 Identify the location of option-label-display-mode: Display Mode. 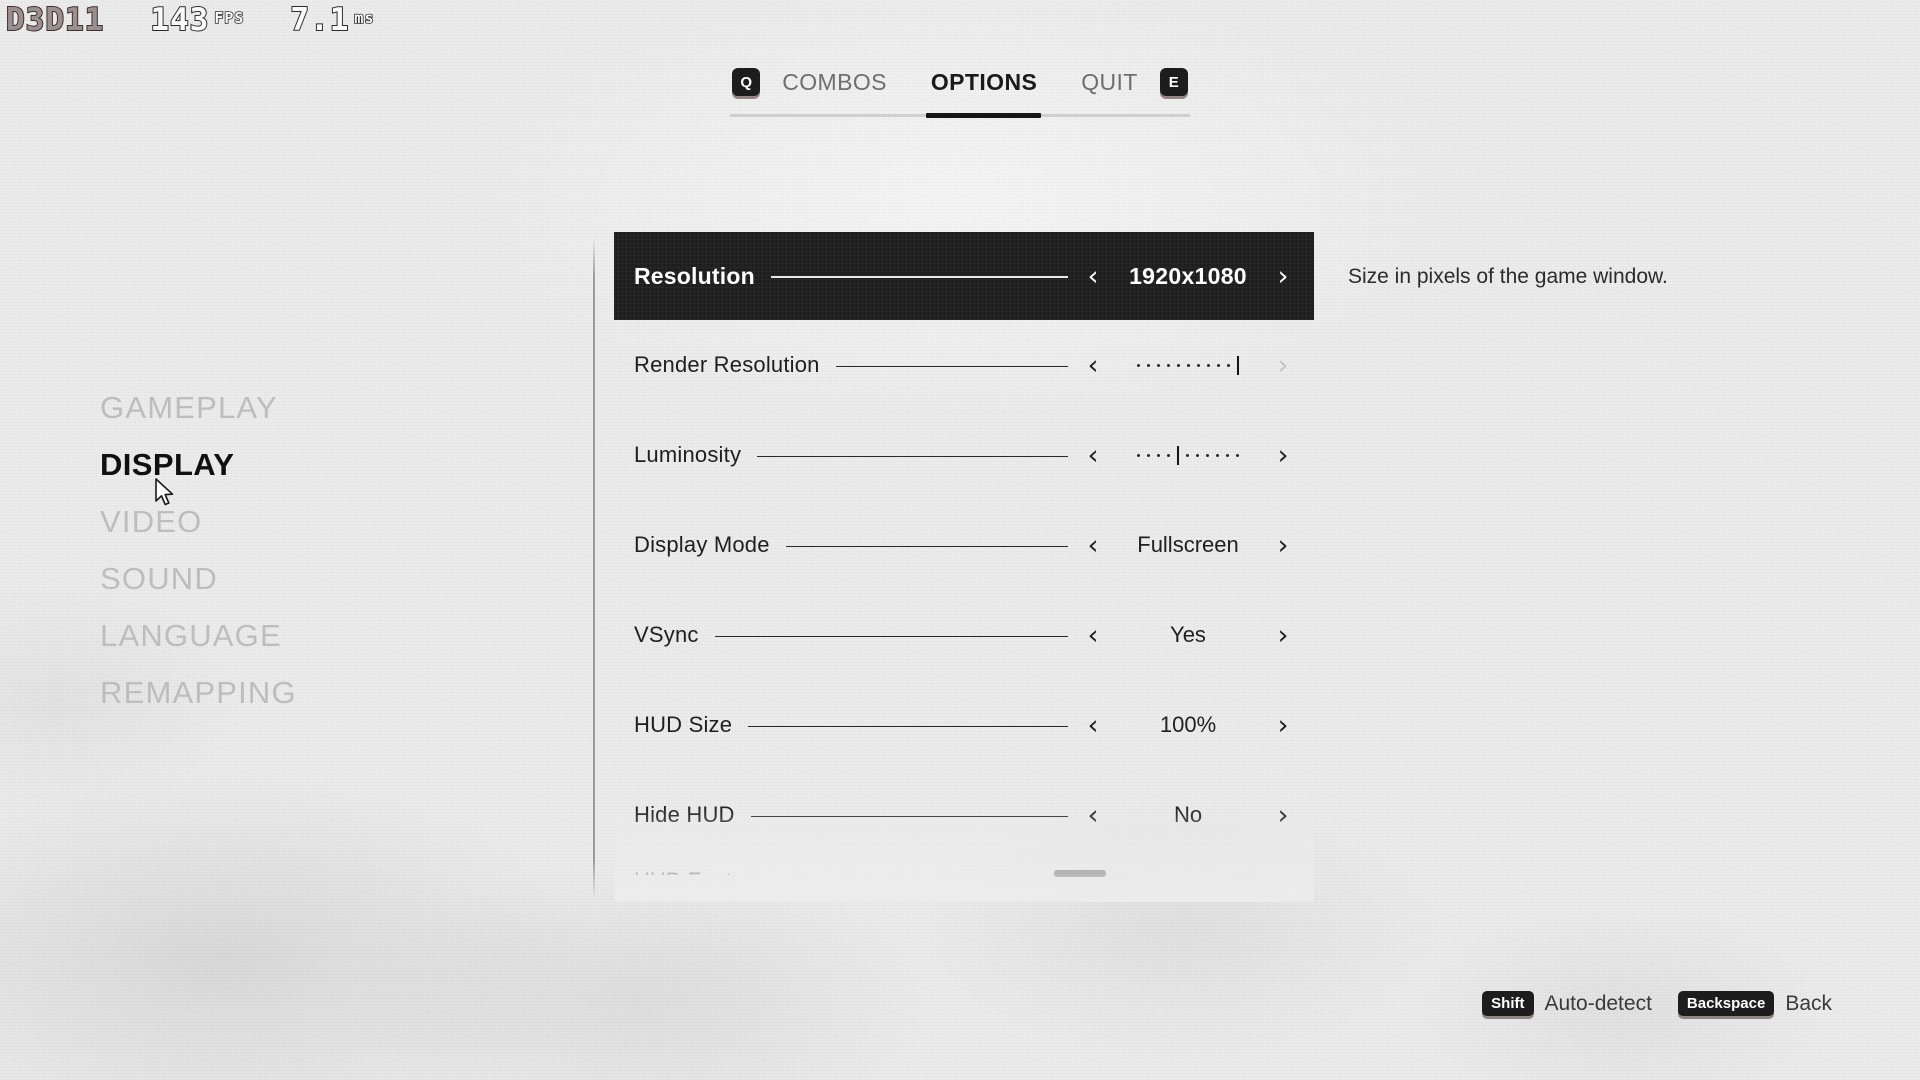
(702, 544).